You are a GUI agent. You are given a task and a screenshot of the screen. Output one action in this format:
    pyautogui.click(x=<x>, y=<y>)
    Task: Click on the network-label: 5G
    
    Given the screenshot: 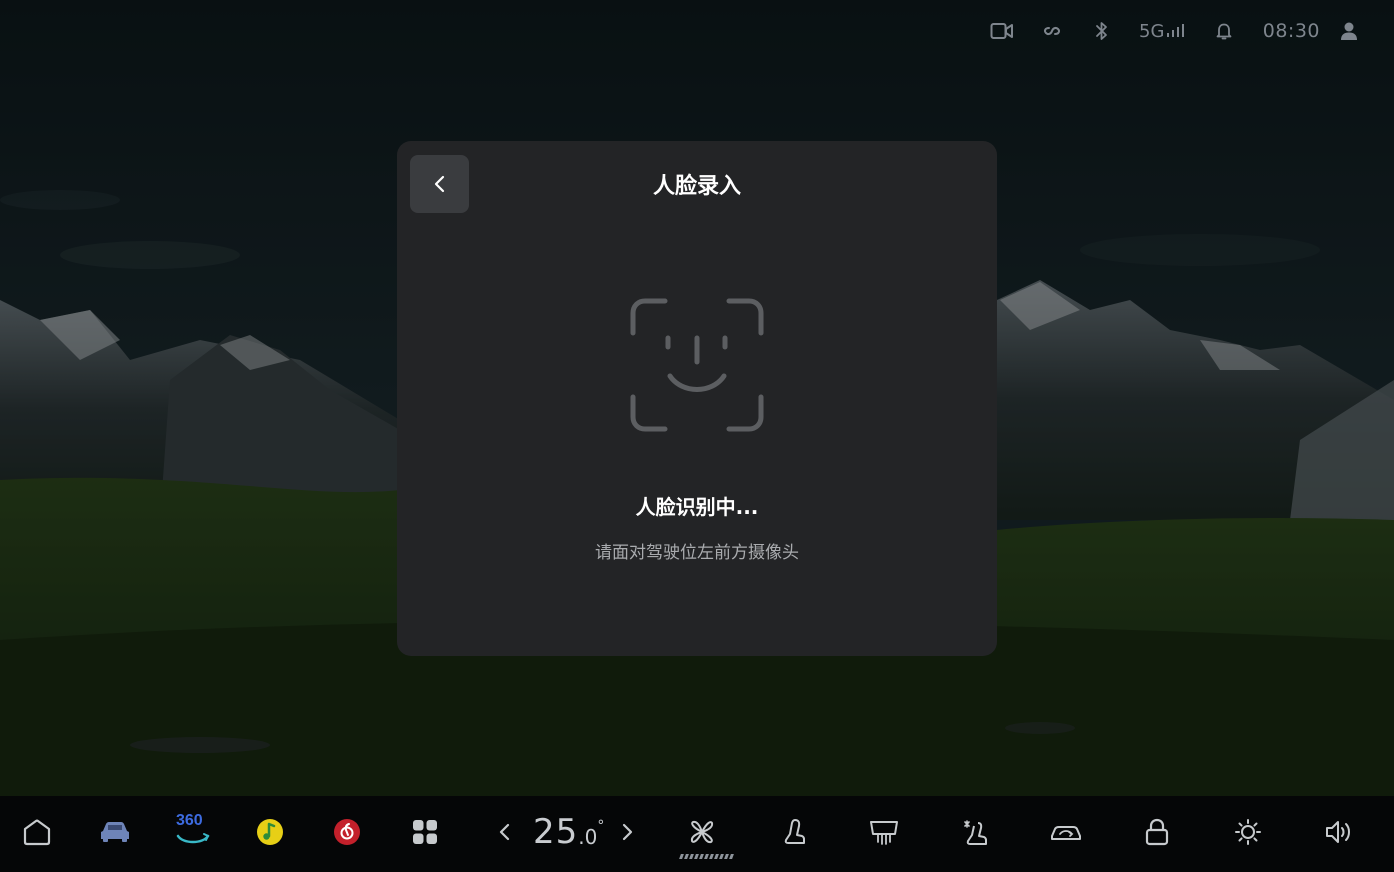 What is the action you would take?
    pyautogui.click(x=1152, y=31)
    